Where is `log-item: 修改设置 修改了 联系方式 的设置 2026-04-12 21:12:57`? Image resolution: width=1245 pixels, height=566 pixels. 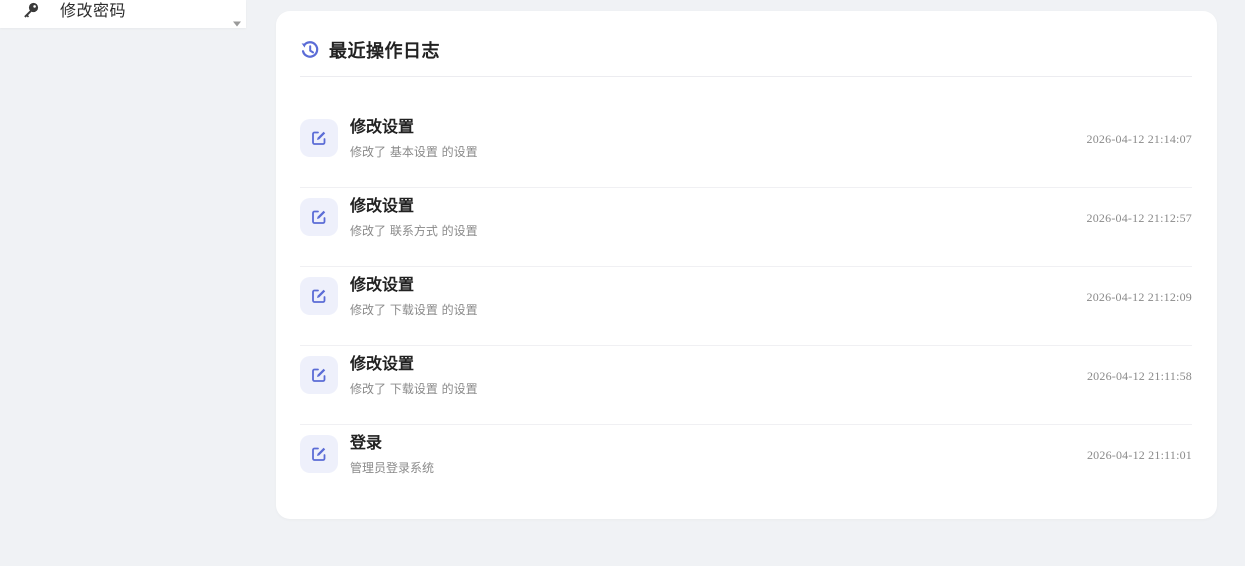 log-item: 修改设置 修改了 联系方式 的设置 2026-04-12 21:12:57 is located at coordinates (746, 227).